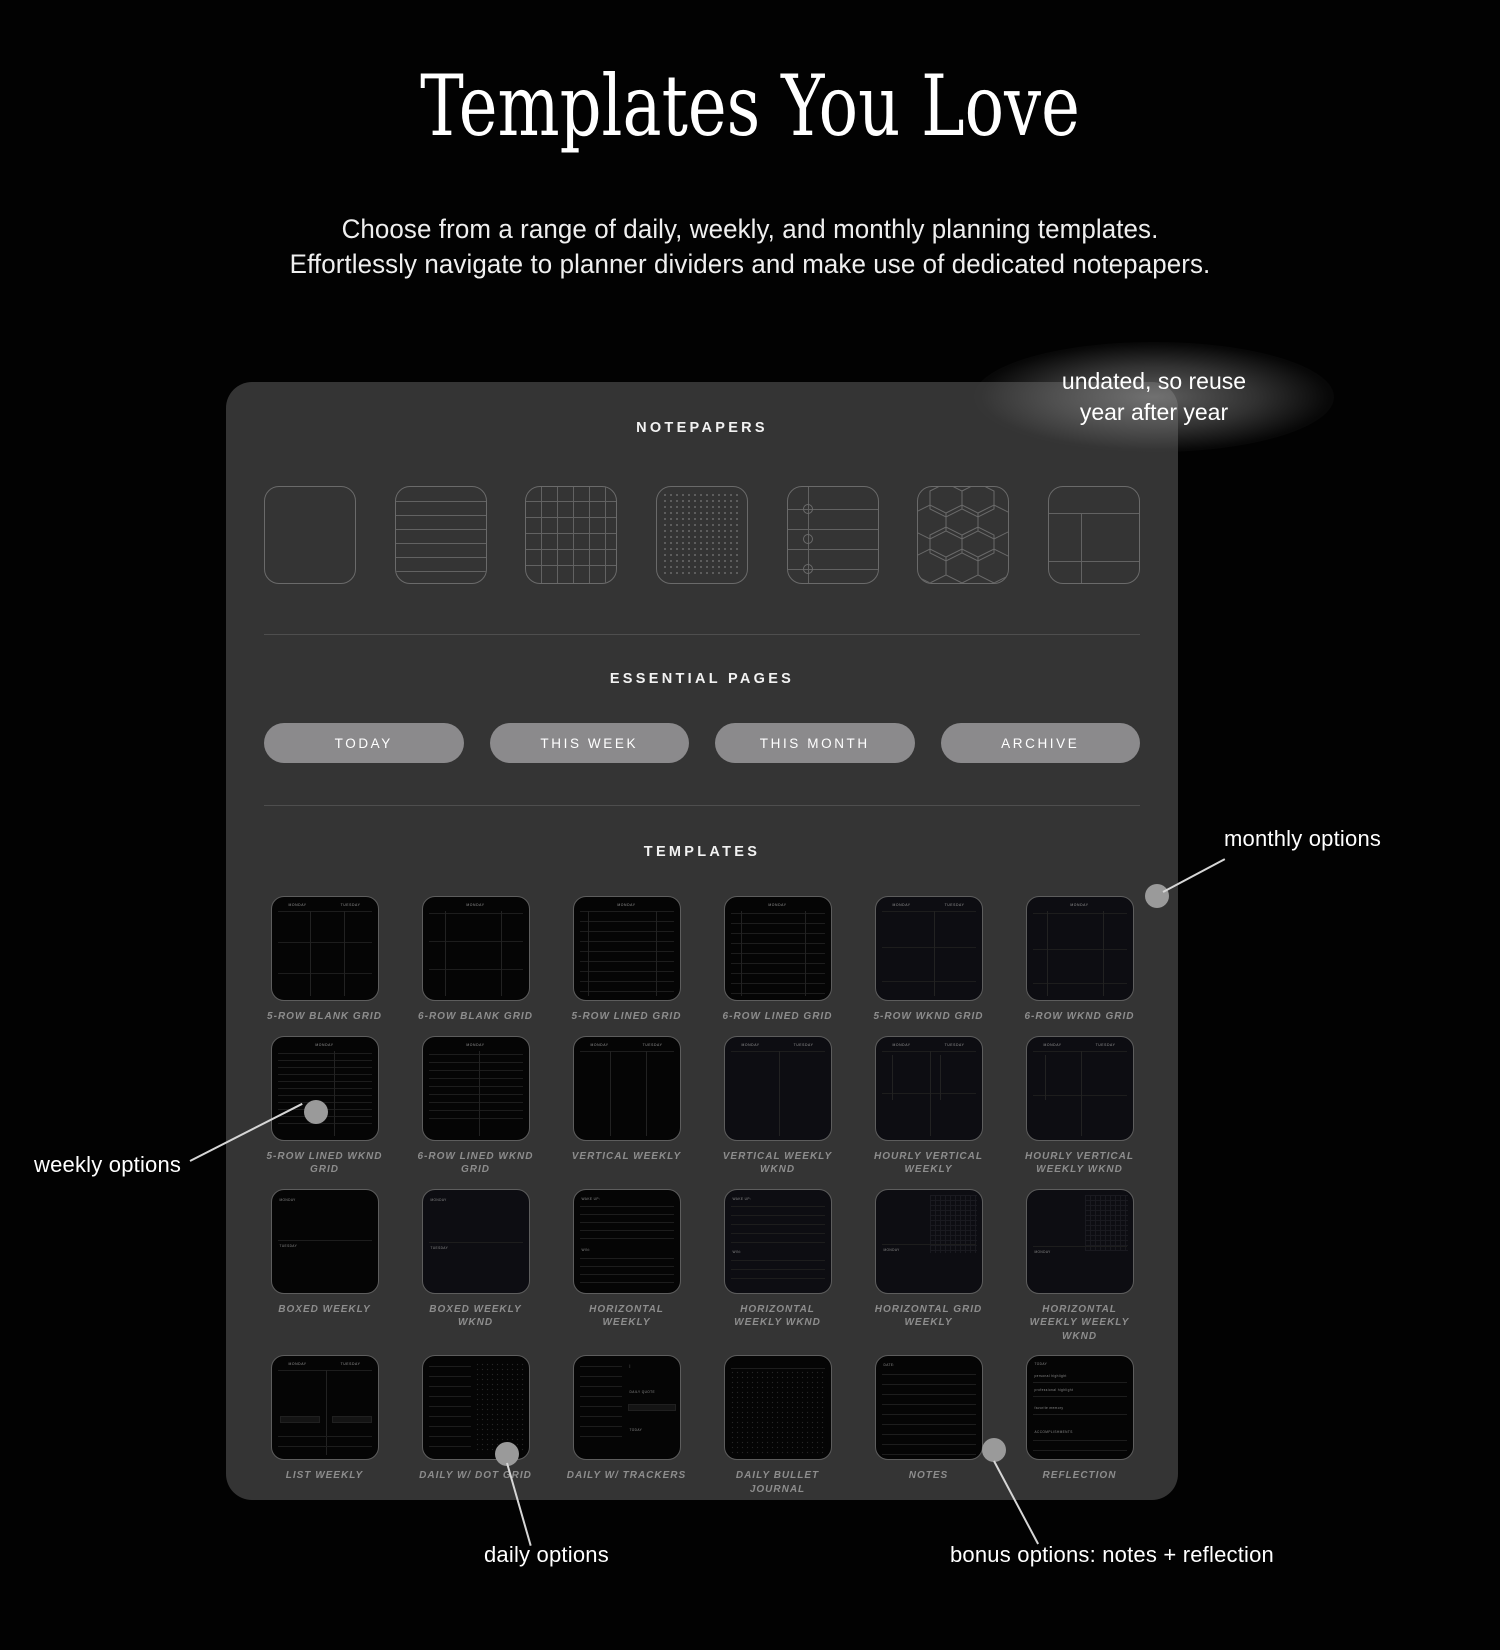 The width and height of the screenshot is (1500, 1650). I want to click on template-item: WAKE UP: WIN: HORIZONTAL WEEKLY WKND, so click(777, 1266).